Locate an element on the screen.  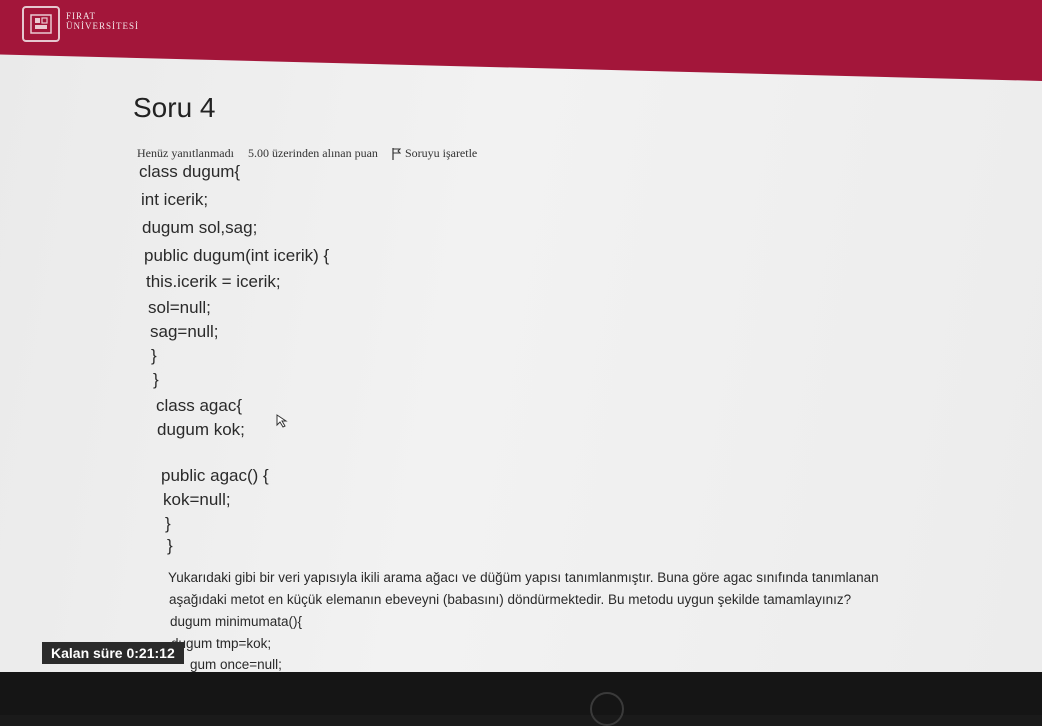
code-line: dugum kok; is located at coordinates (201, 429).